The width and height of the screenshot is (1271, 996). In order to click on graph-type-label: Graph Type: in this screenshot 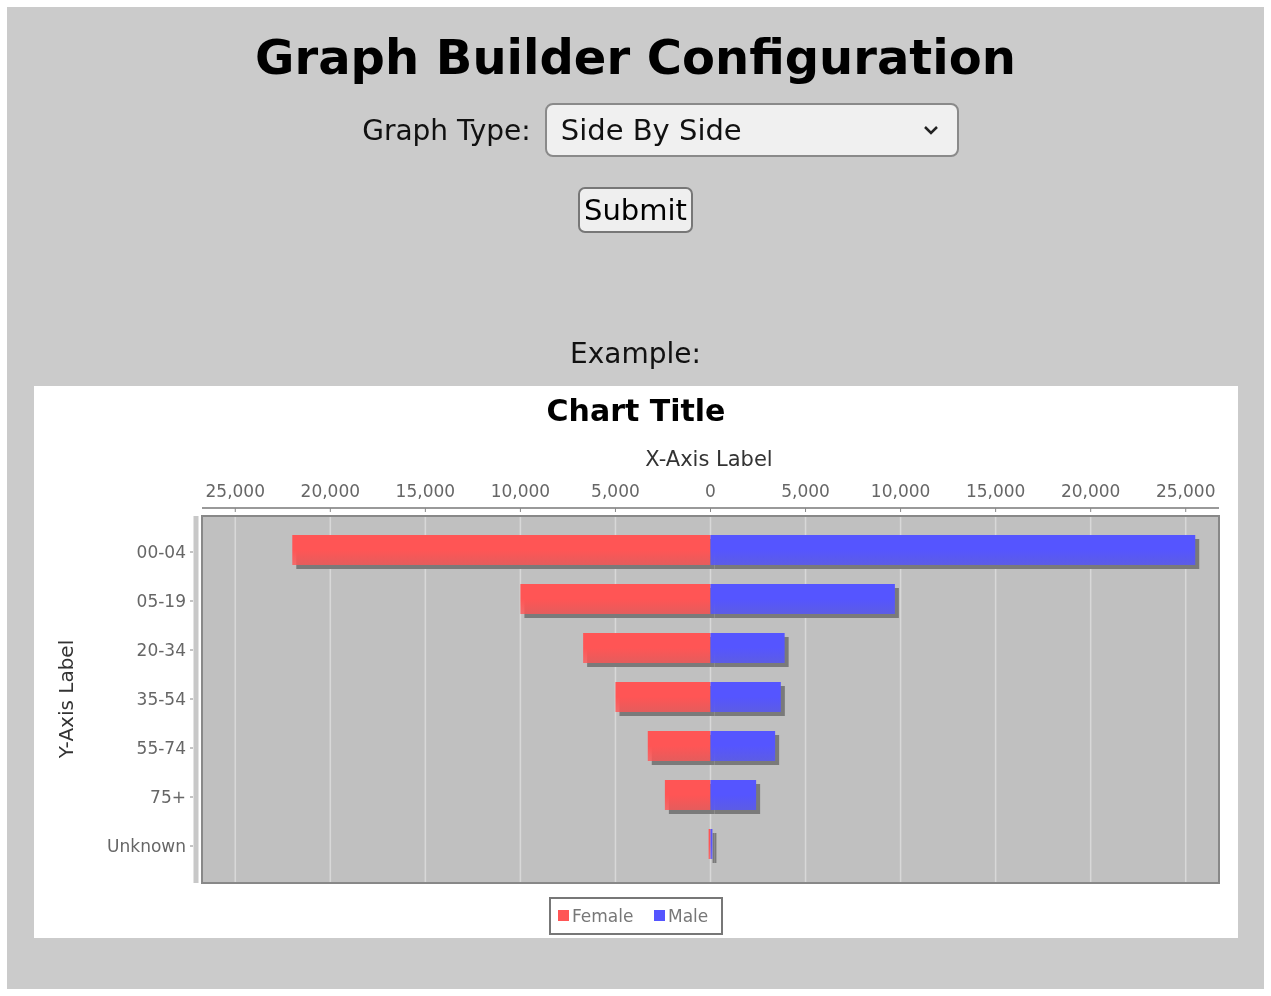, I will do `click(446, 130)`.